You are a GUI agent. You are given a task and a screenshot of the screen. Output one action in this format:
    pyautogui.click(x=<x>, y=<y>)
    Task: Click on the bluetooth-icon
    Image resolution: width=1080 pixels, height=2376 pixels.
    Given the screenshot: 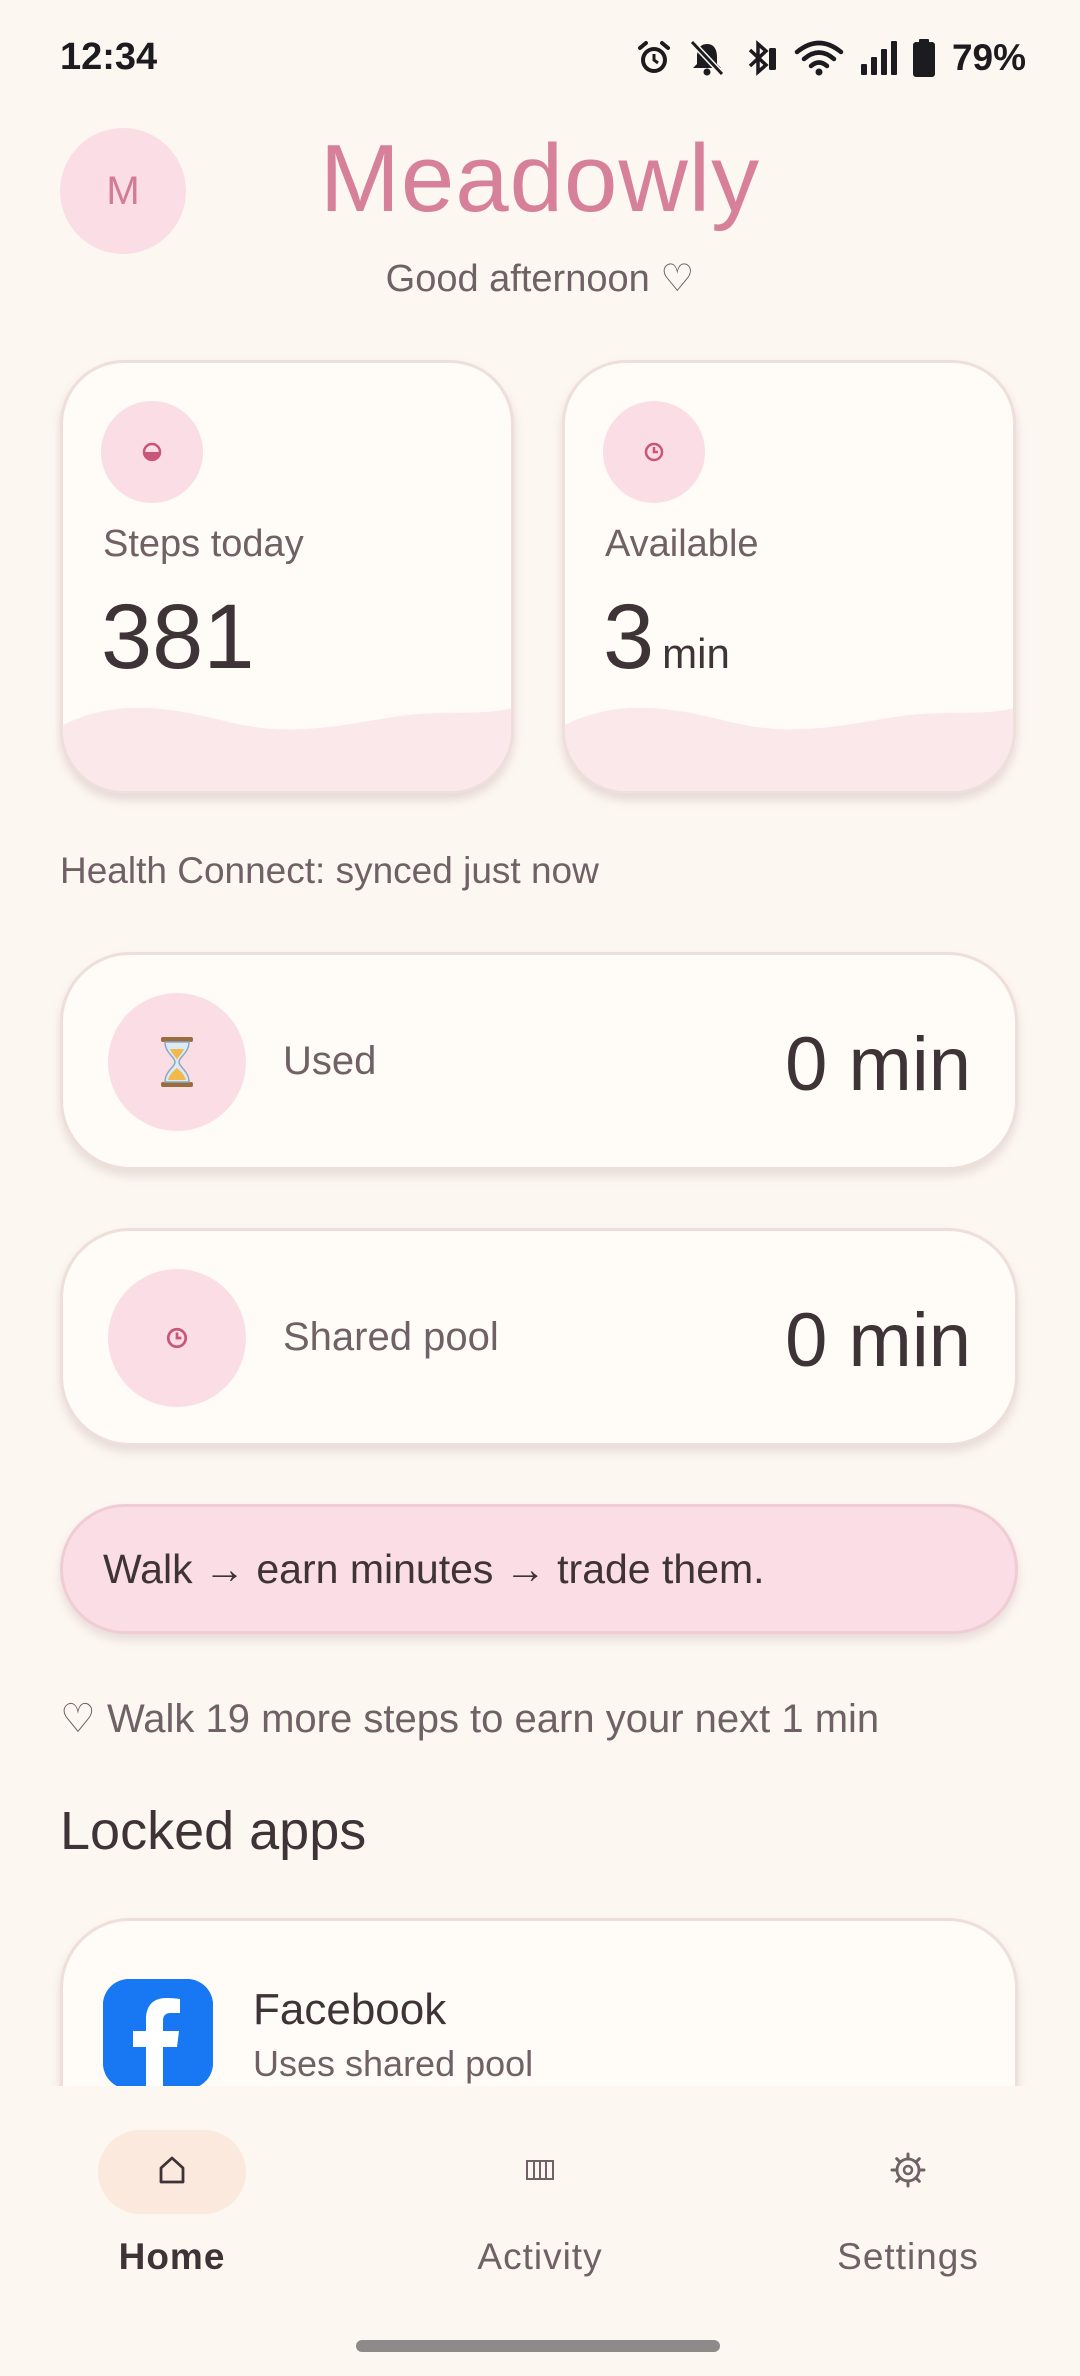 What is the action you would take?
    pyautogui.click(x=760, y=58)
    